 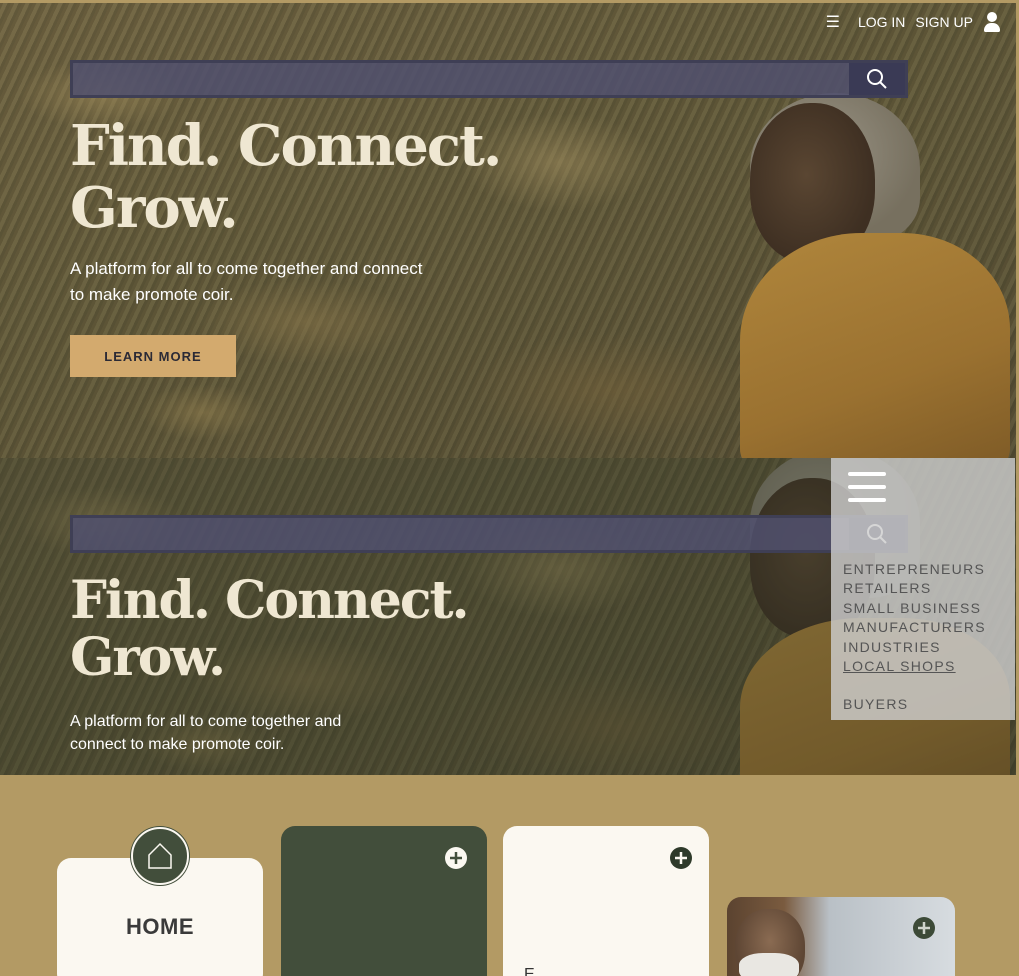 I want to click on home-badge, so click(x=160, y=856).